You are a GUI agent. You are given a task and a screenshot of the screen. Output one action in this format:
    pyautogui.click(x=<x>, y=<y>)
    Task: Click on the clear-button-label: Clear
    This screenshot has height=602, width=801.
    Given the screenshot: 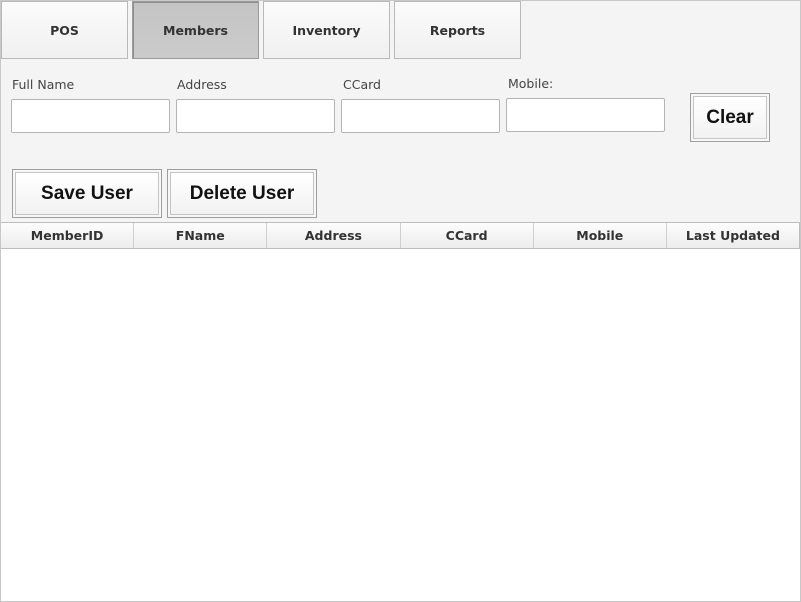 What is the action you would take?
    pyautogui.click(x=730, y=117)
    